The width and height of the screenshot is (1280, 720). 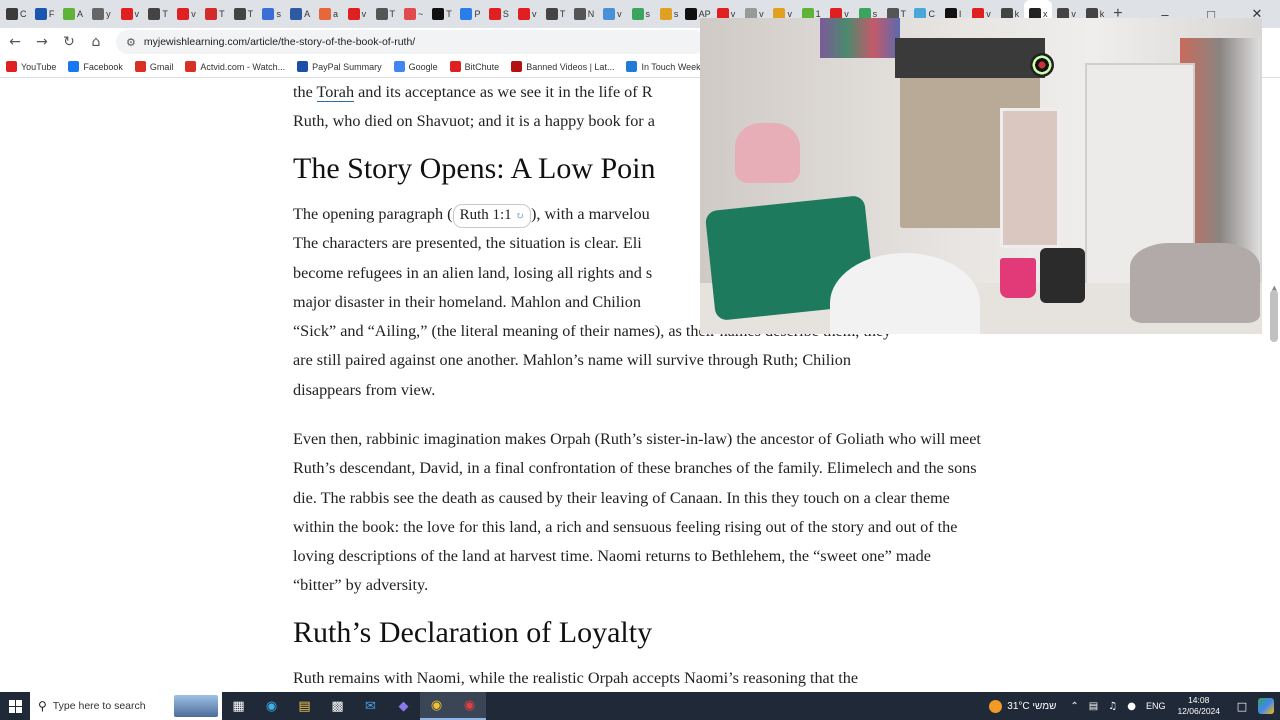 What do you see at coordinates (1199, 700) in the screenshot?
I see `clock-time: 14:08` at bounding box center [1199, 700].